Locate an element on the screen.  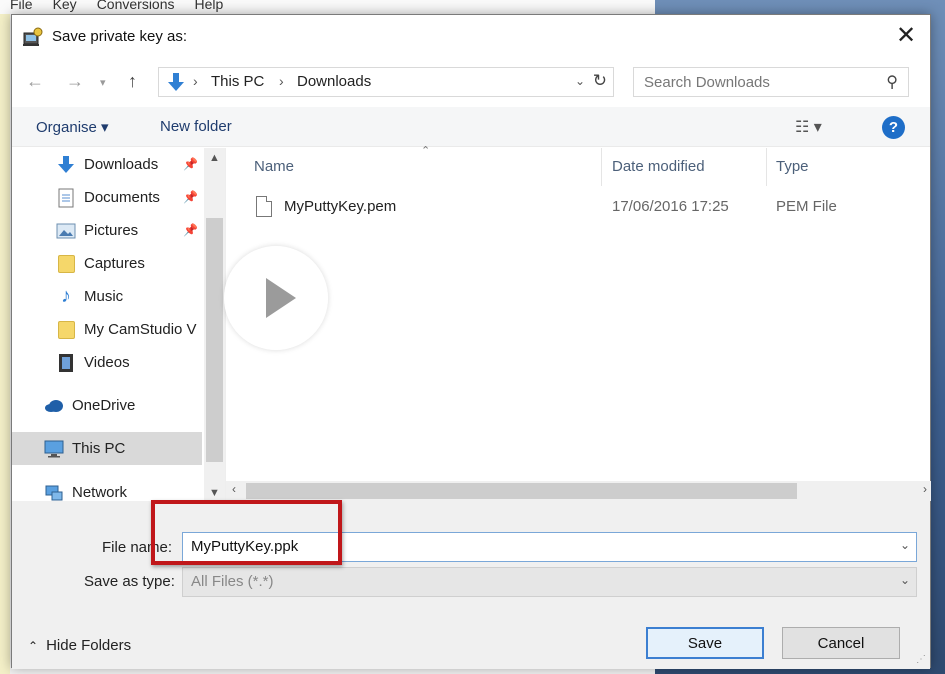
sidebar-item-this-pc: This PC is located at coordinates (107, 448).